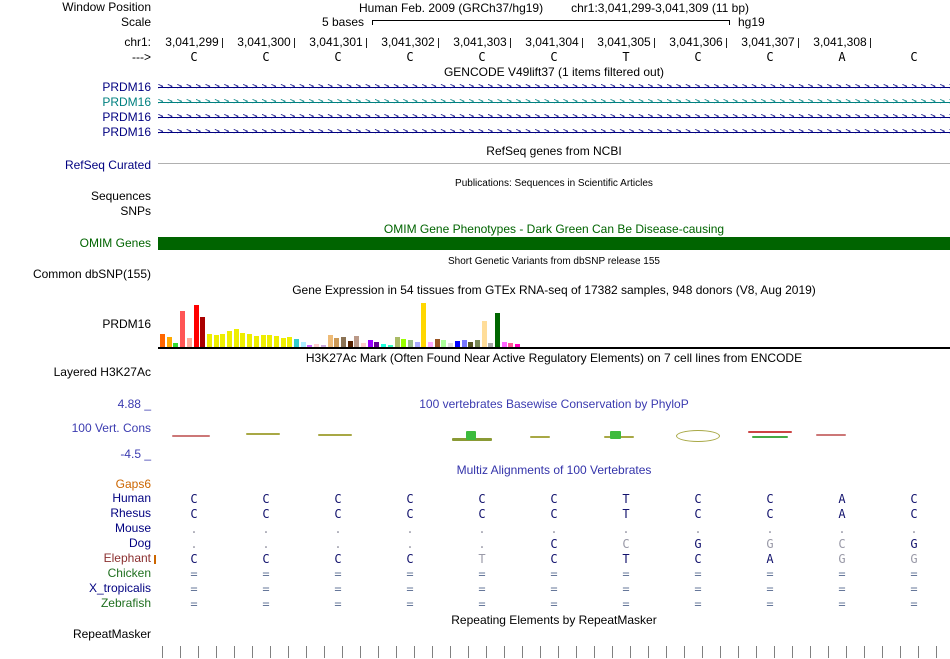  What do you see at coordinates (75, 588) in the screenshot?
I see `species-label-x_tropicalis: X_tropicalis` at bounding box center [75, 588].